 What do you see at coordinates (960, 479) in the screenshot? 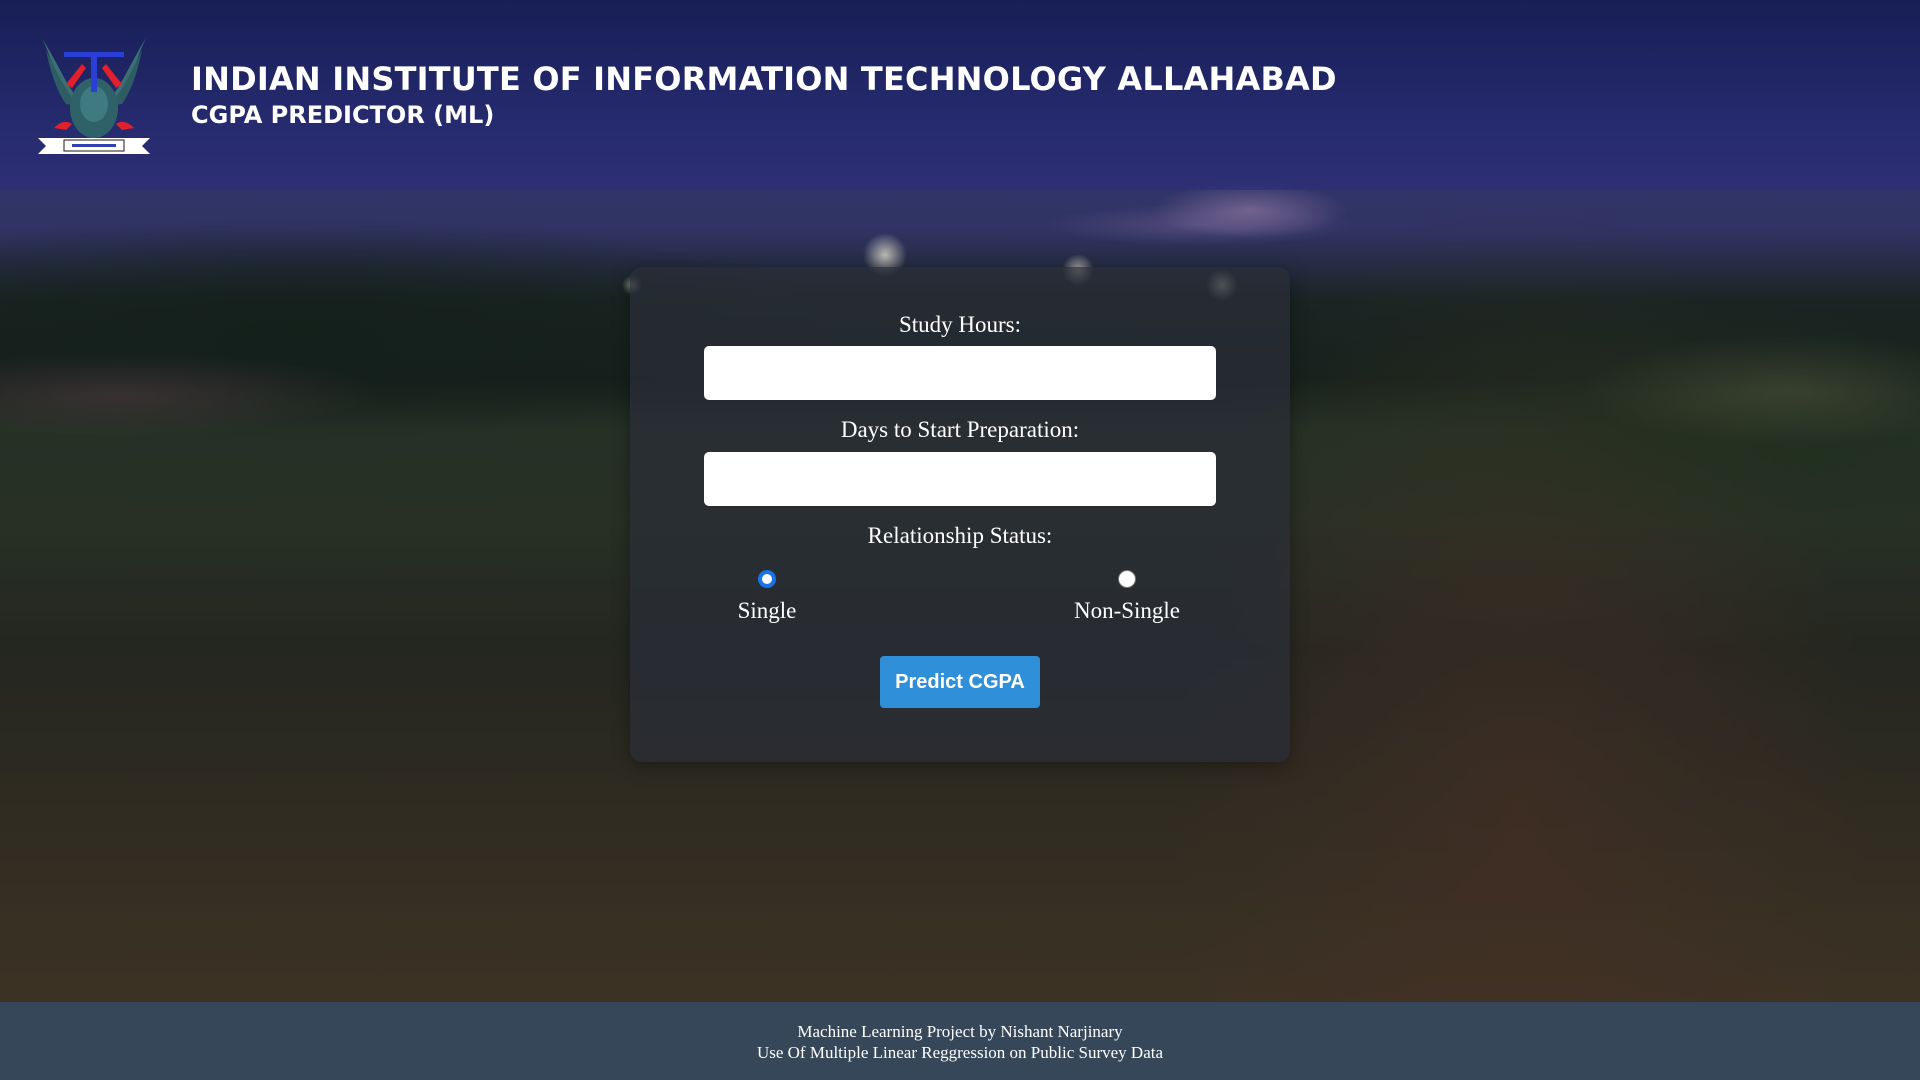
I see `days-to-start-input` at bounding box center [960, 479].